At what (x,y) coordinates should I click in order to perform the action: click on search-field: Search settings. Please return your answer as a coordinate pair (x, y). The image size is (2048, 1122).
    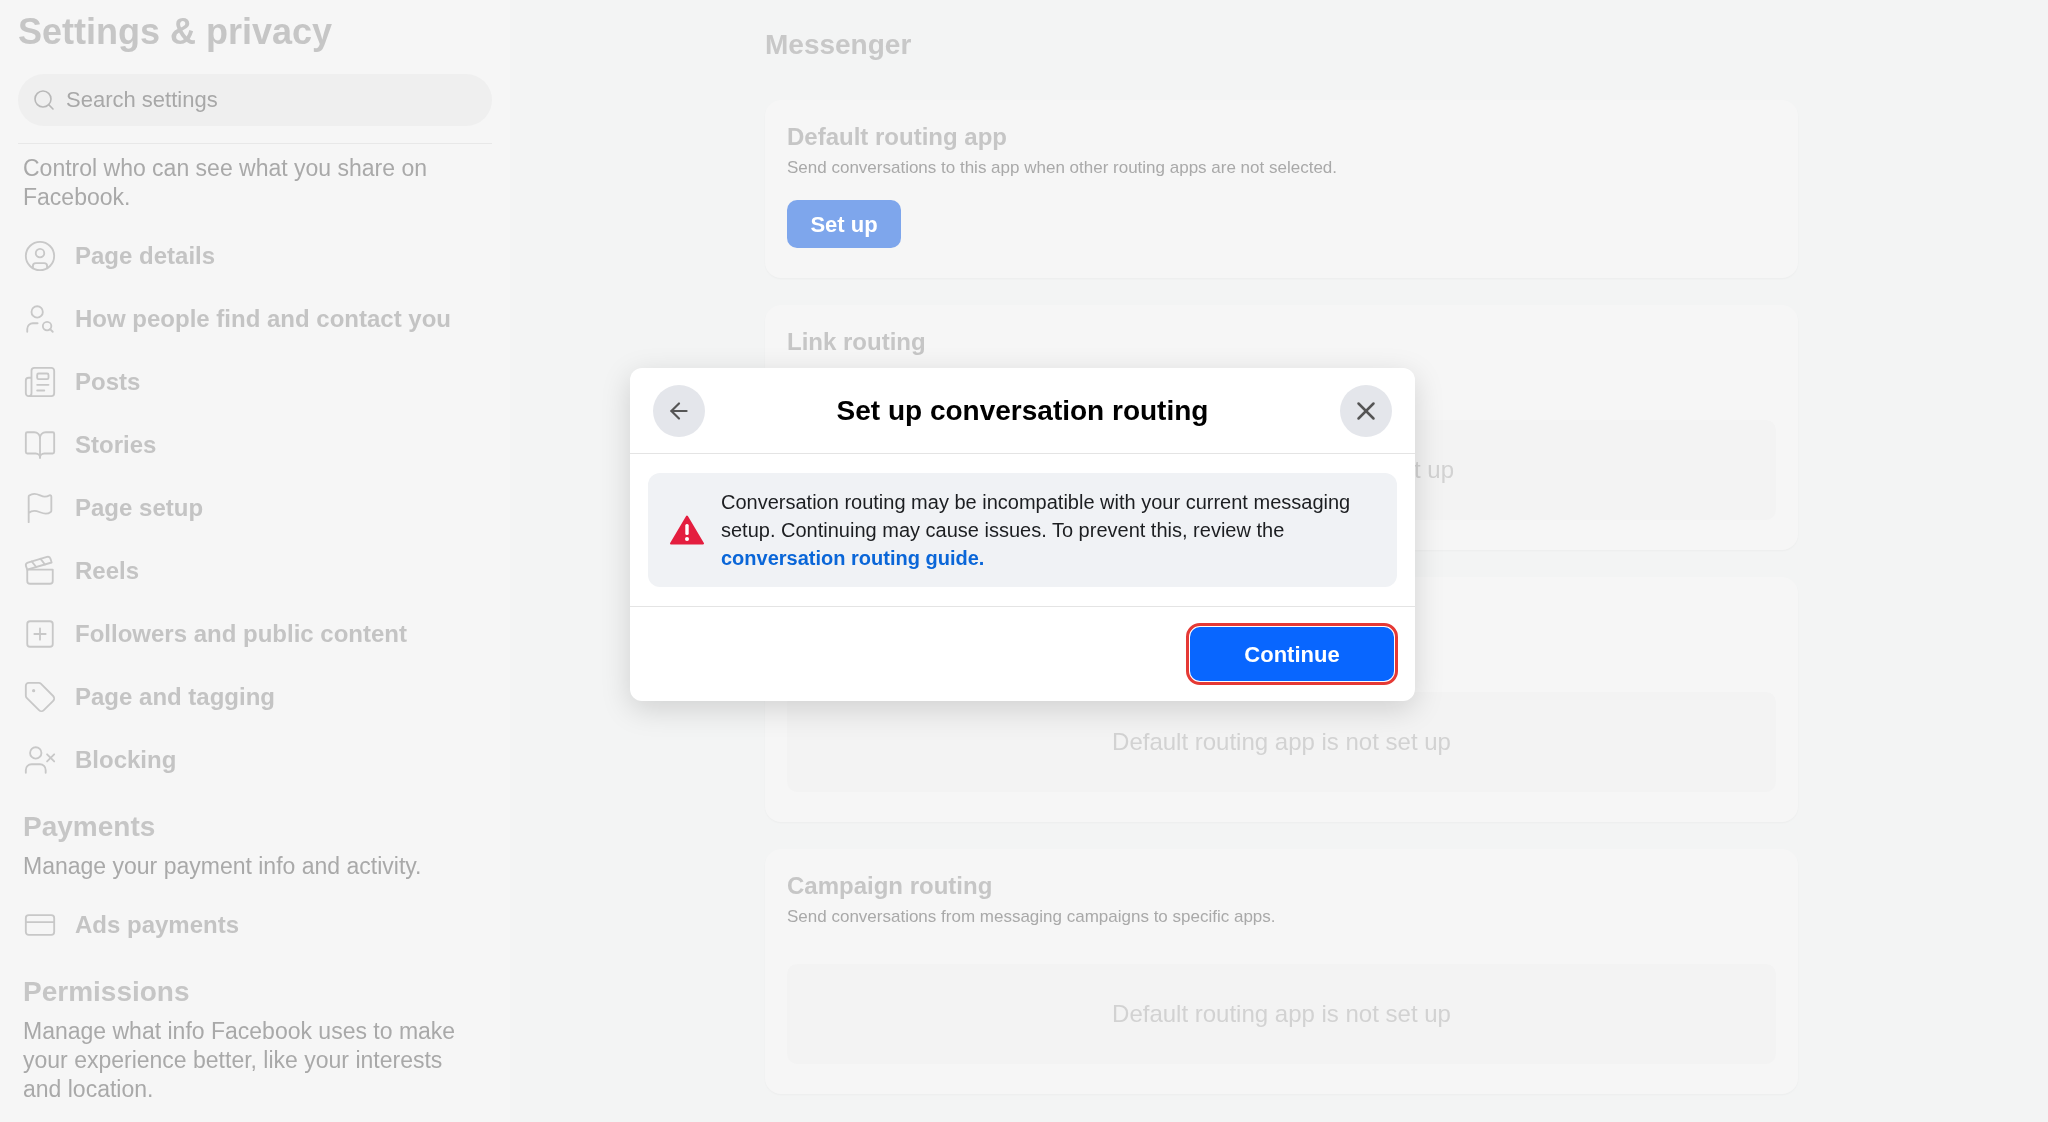
    Looking at the image, I should click on (255, 100).